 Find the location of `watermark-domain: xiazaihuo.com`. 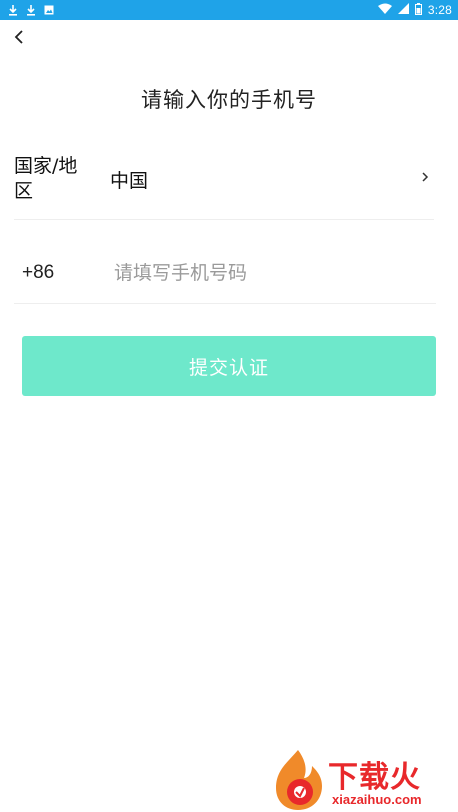

watermark-domain: xiazaihuo.com is located at coordinates (377, 799).